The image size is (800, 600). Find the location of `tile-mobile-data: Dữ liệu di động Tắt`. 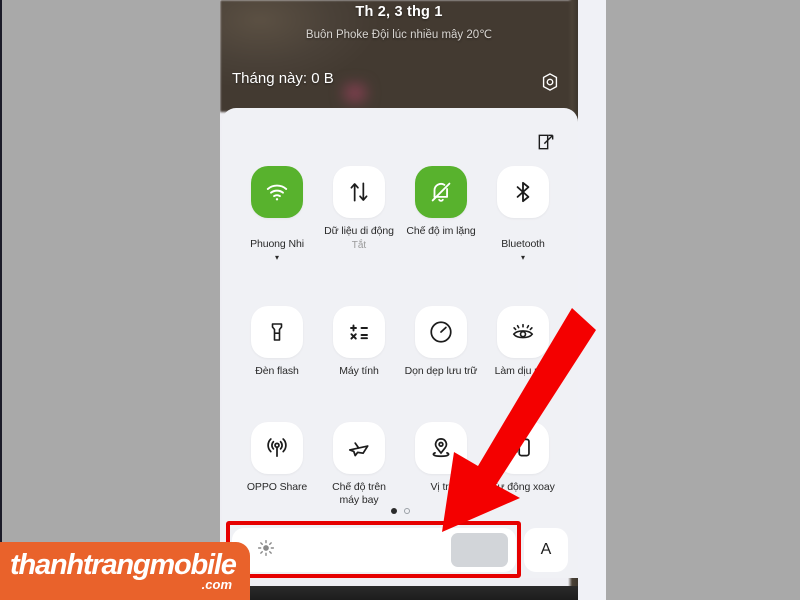

tile-mobile-data: Dữ liệu di động Tắt is located at coordinates (359, 215).